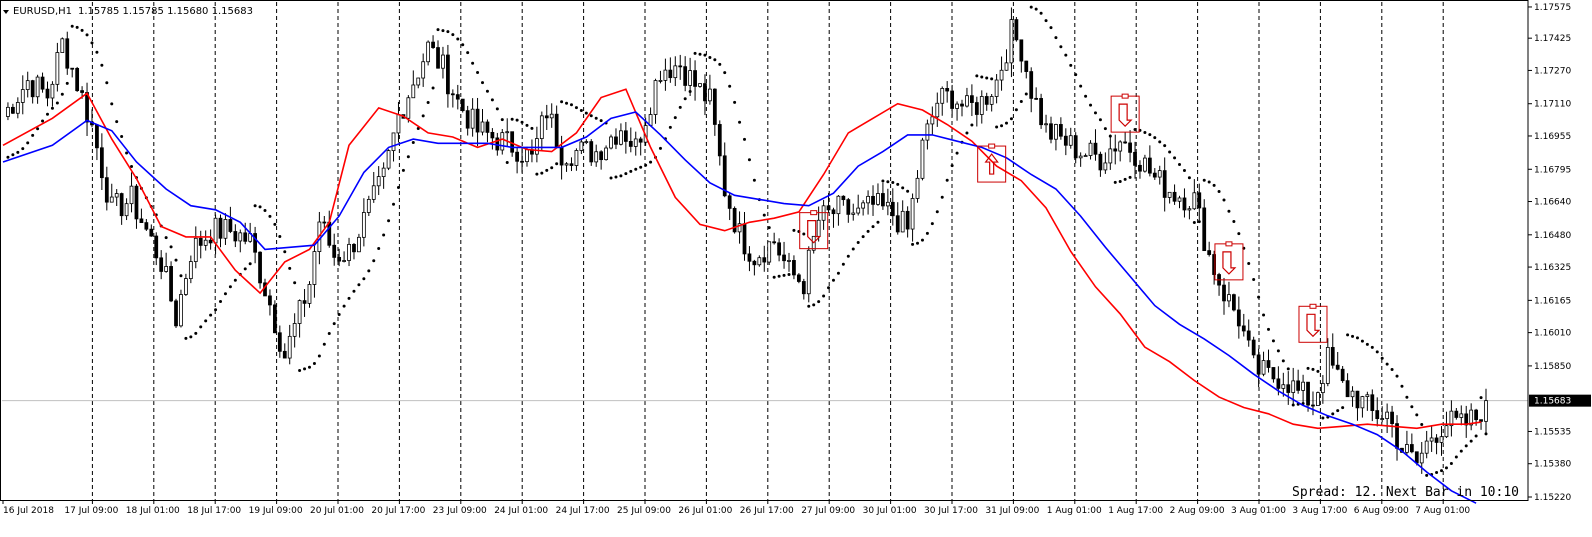 The width and height of the screenshot is (1592, 537). I want to click on x-tick-label: 24 Jul 01:00, so click(521, 511).